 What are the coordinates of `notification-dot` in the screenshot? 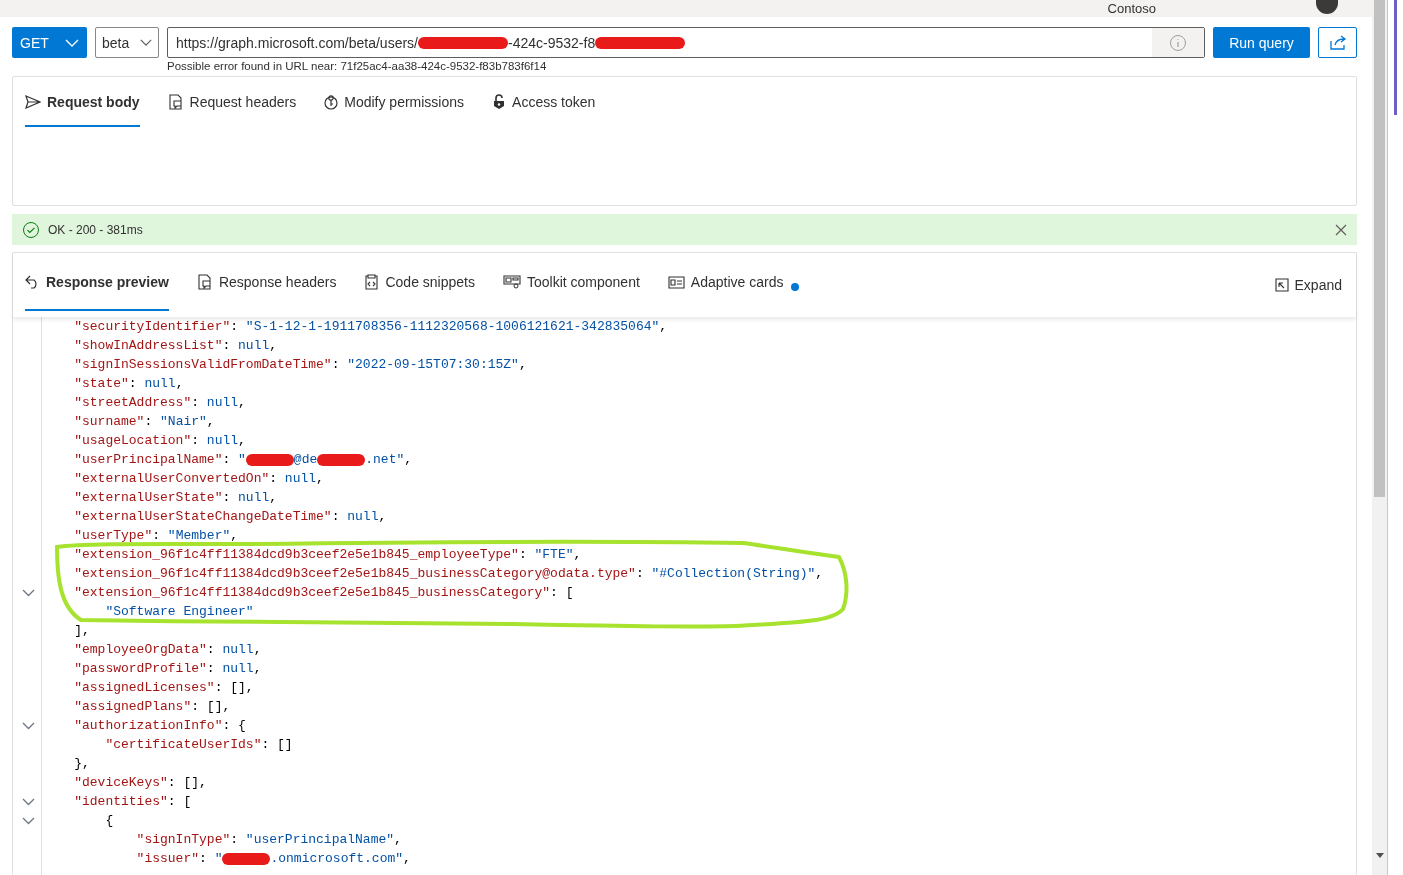 It's located at (795, 287).